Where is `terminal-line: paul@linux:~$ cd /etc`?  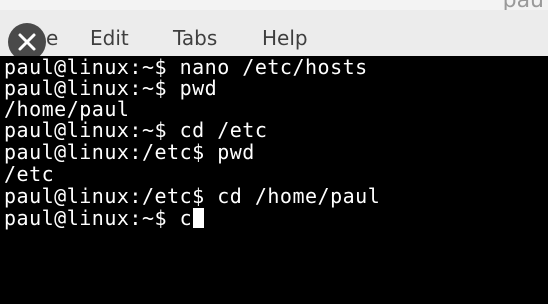 terminal-line: paul@linux:~$ cd /etc is located at coordinates (136, 130).